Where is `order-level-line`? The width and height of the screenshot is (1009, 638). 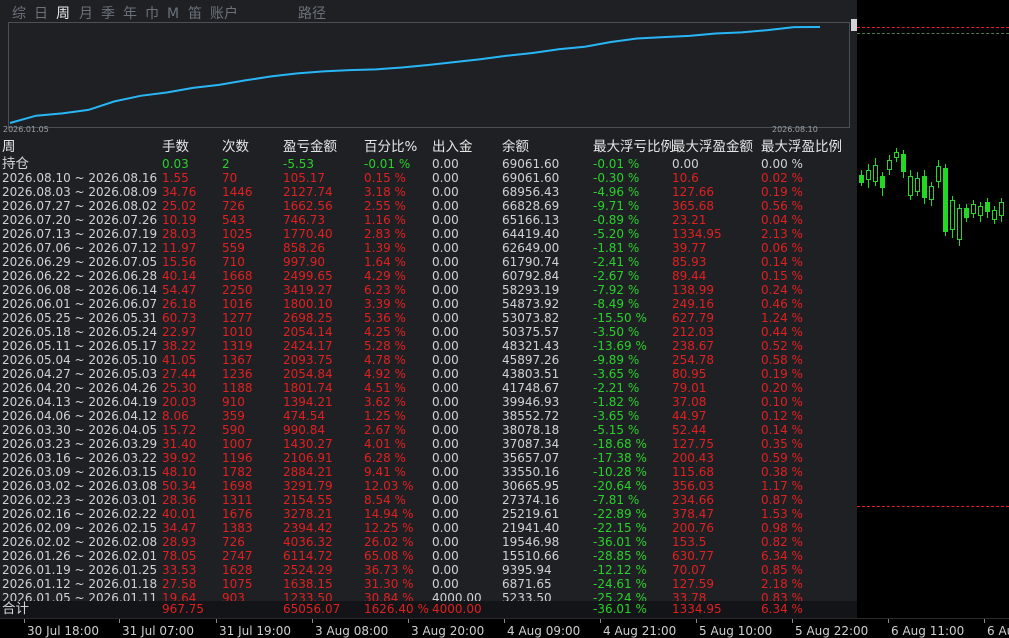
order-level-line is located at coordinates (933, 27).